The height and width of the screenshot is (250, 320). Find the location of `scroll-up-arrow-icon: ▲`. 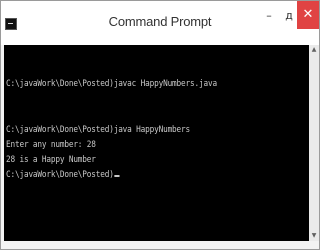

scroll-up-arrow-icon: ▲ is located at coordinates (314, 50).